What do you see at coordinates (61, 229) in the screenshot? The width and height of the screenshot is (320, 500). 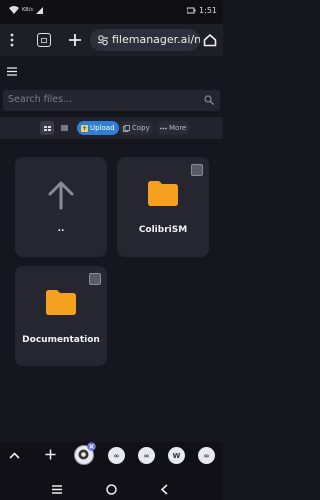 I see `file-card-label: ..` at bounding box center [61, 229].